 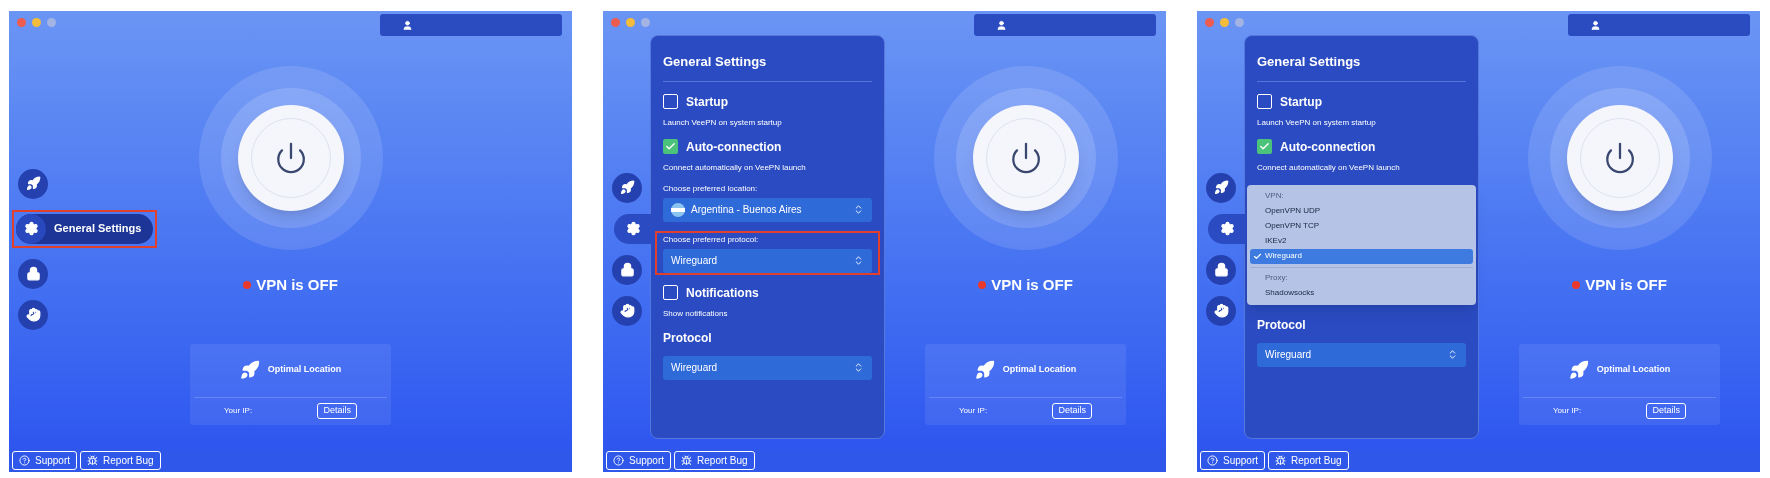 I want to click on menu-option: IKEv2, so click(x=1361, y=241).